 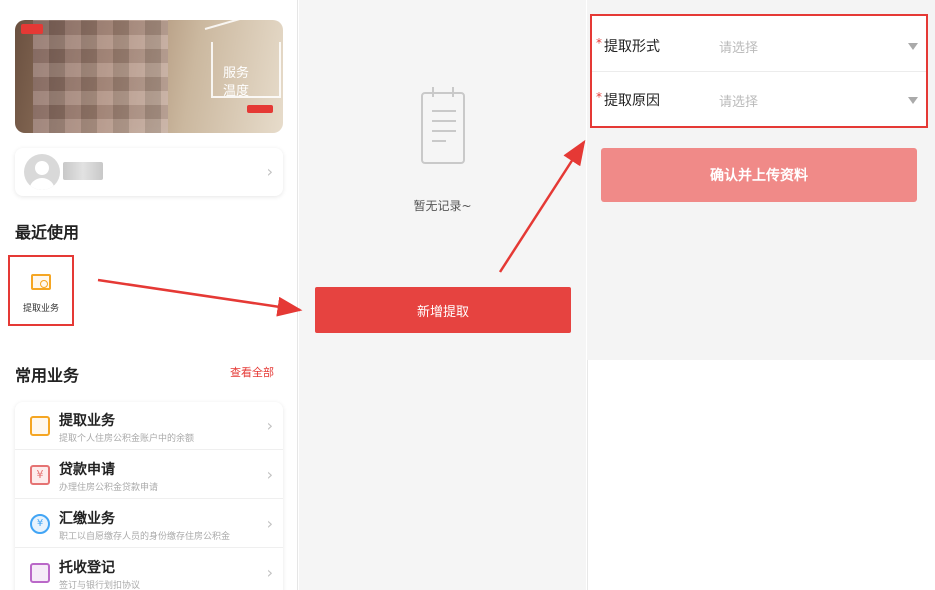 I want to click on recent-item-withdrawal: 提取业务, so click(x=41, y=290).